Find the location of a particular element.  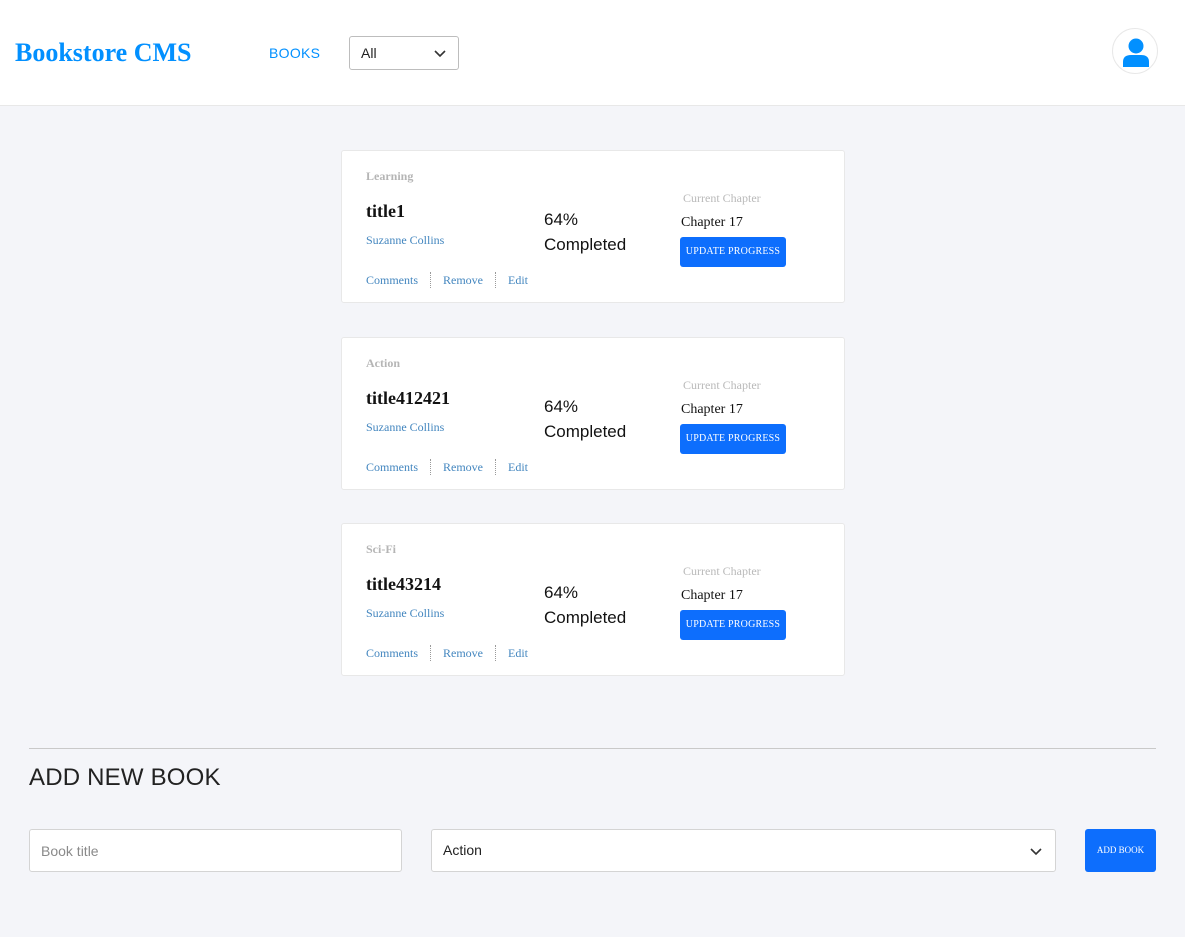

user-icon is located at coordinates (1136, 52).